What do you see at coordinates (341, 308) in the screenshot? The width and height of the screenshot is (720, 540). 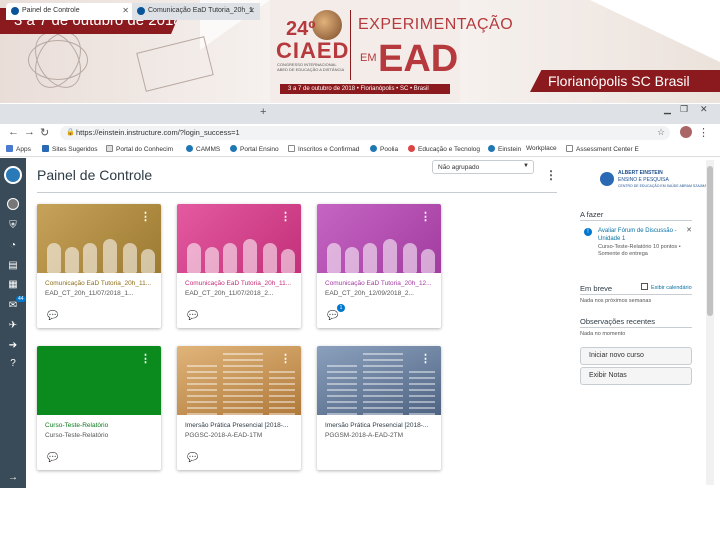 I see `discussion-badge: 1` at bounding box center [341, 308].